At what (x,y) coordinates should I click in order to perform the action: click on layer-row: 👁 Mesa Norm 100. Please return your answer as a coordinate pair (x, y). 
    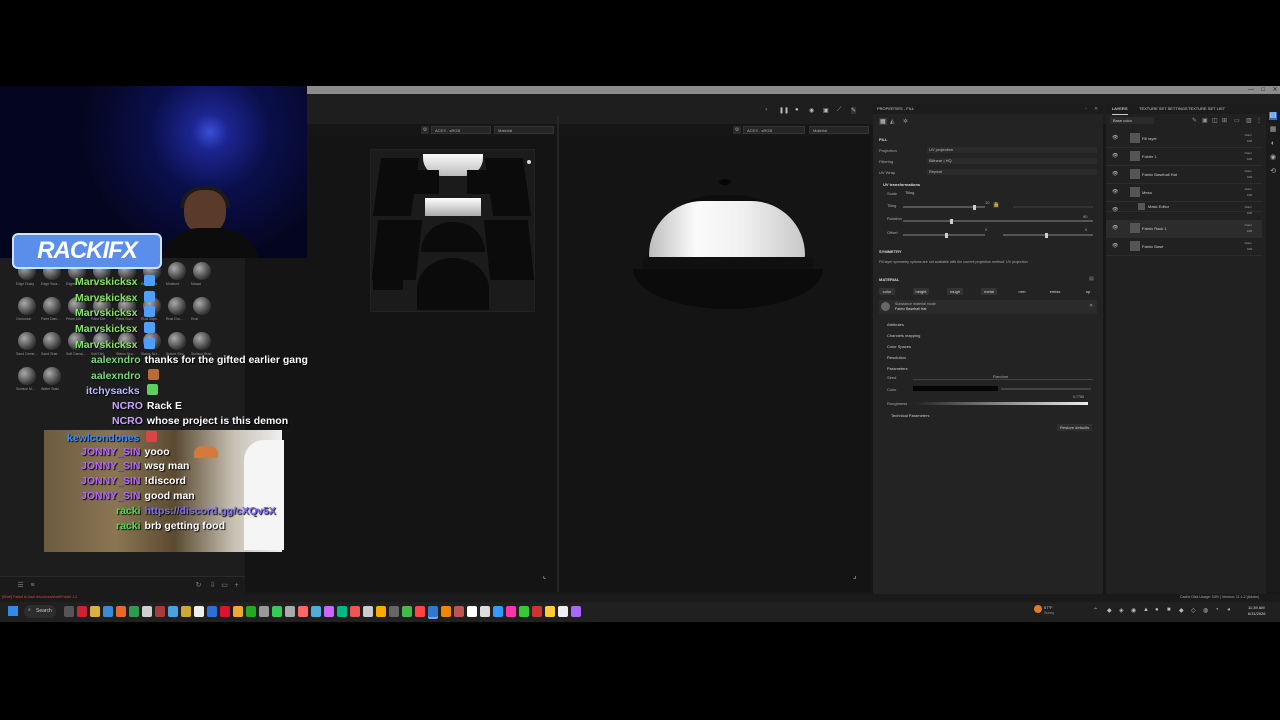
    Looking at the image, I should click on (1184, 193).